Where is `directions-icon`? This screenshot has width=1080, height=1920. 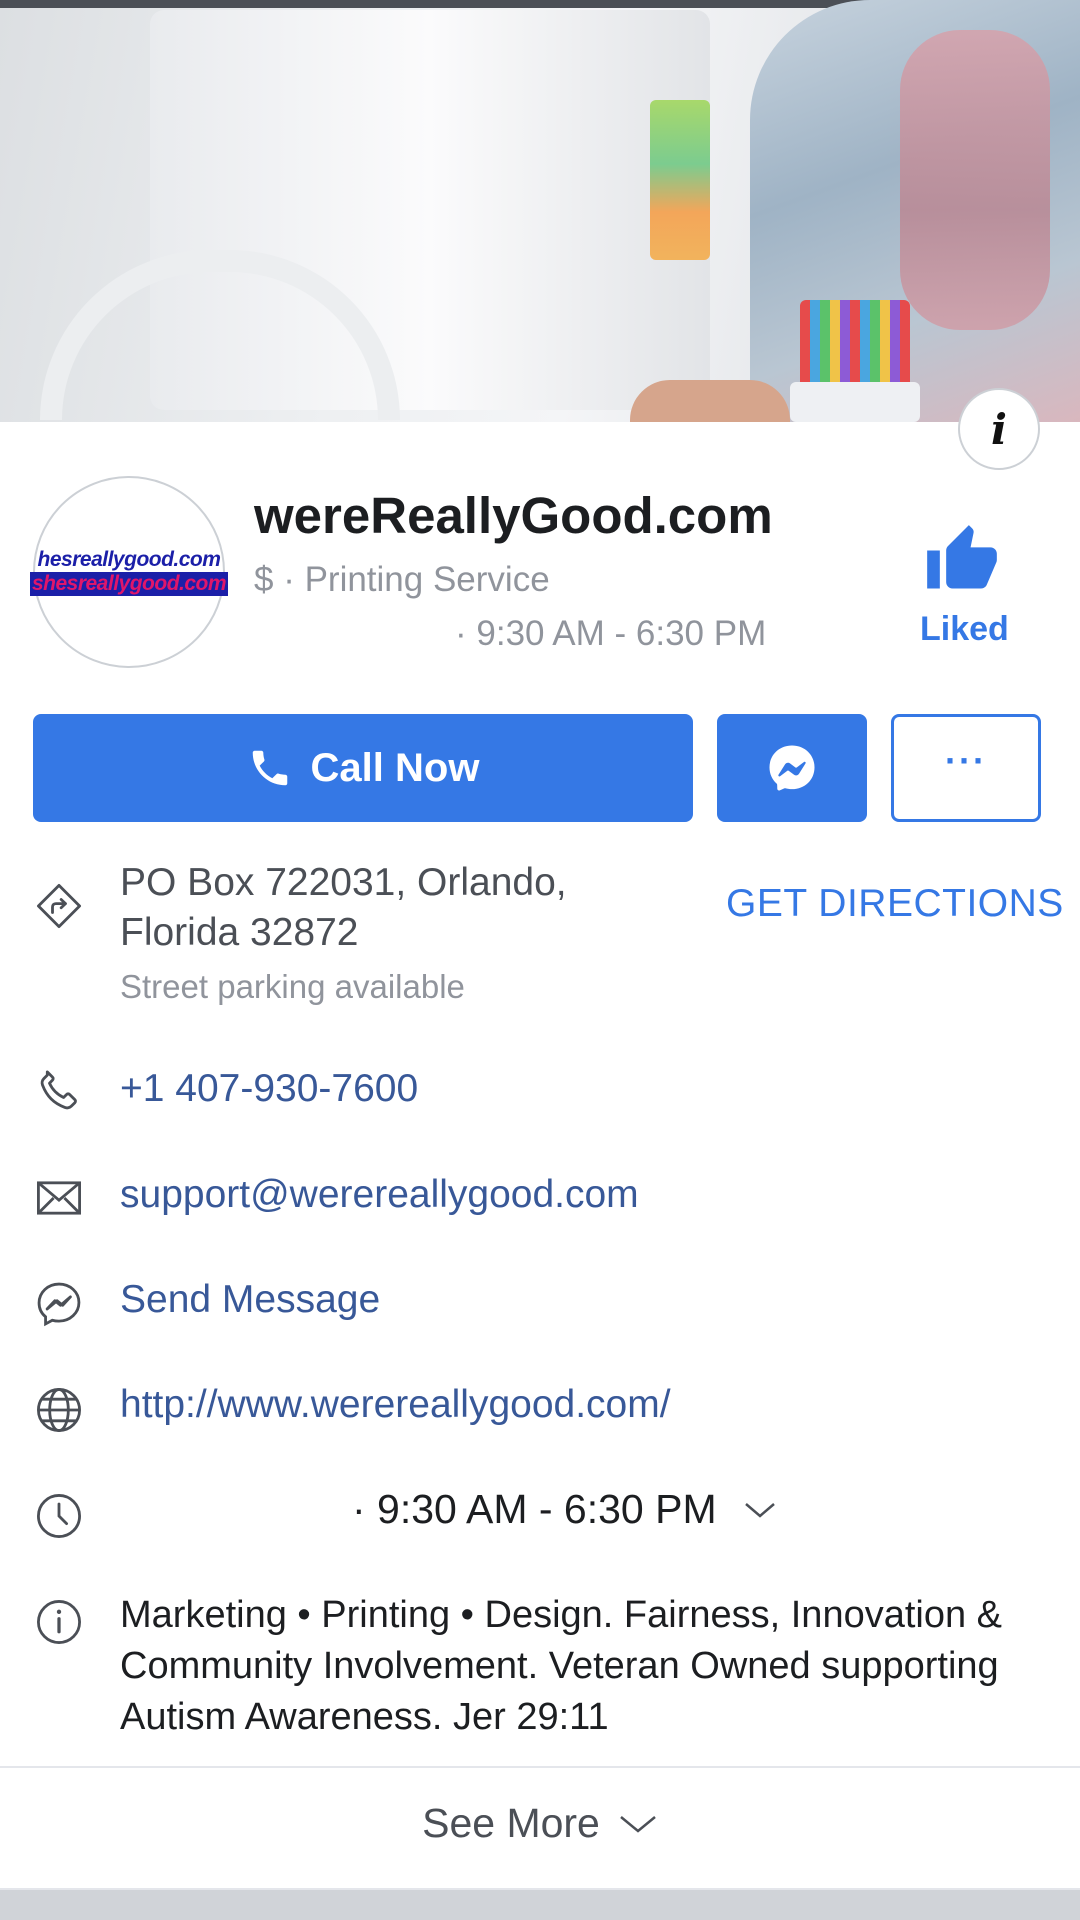
directions-icon is located at coordinates (59, 906).